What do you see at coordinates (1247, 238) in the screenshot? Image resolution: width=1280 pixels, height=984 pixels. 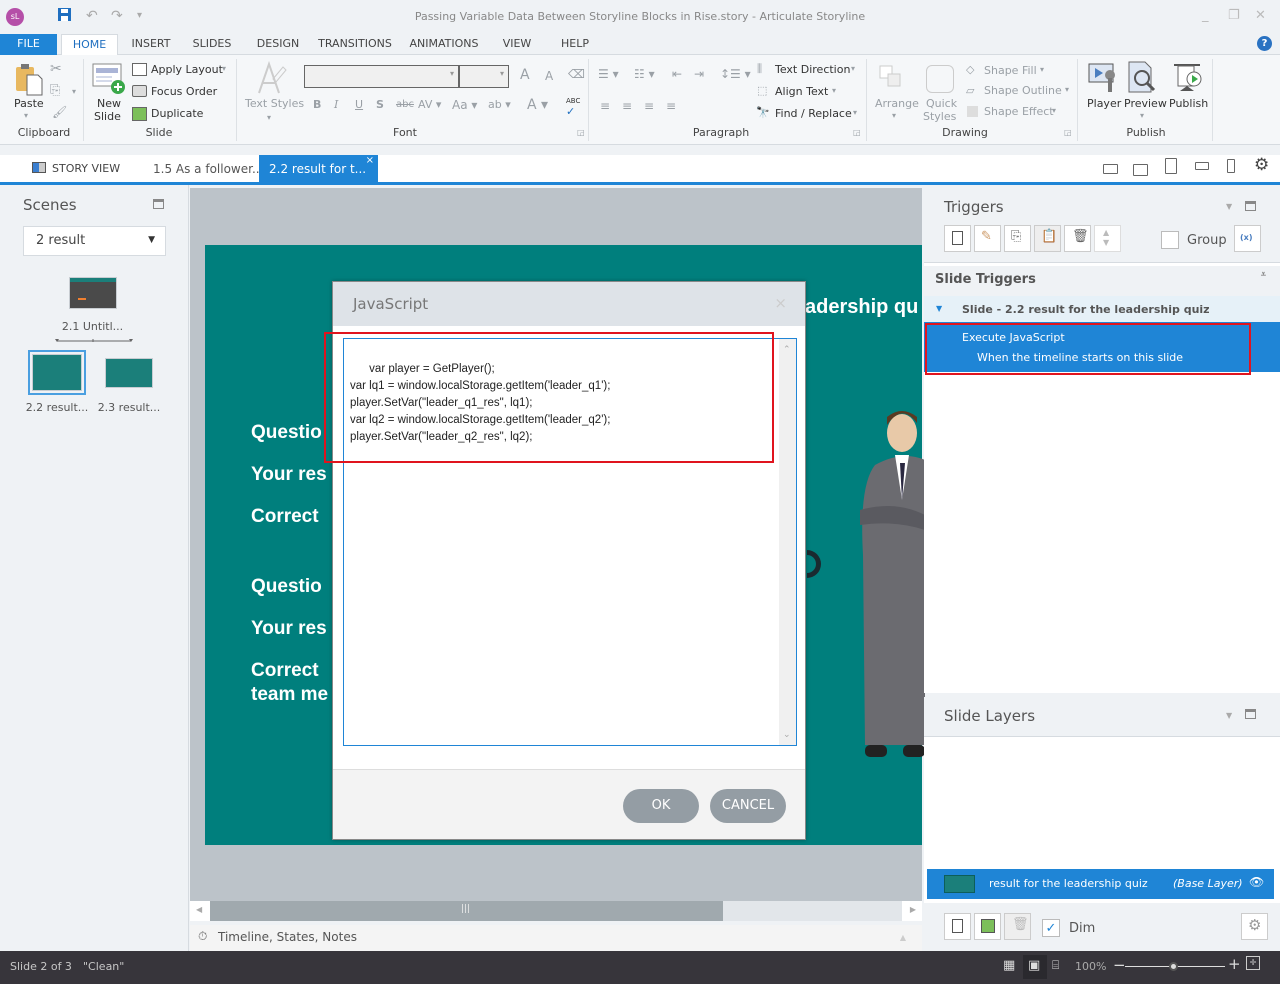 I see `variables-button: (x)` at bounding box center [1247, 238].